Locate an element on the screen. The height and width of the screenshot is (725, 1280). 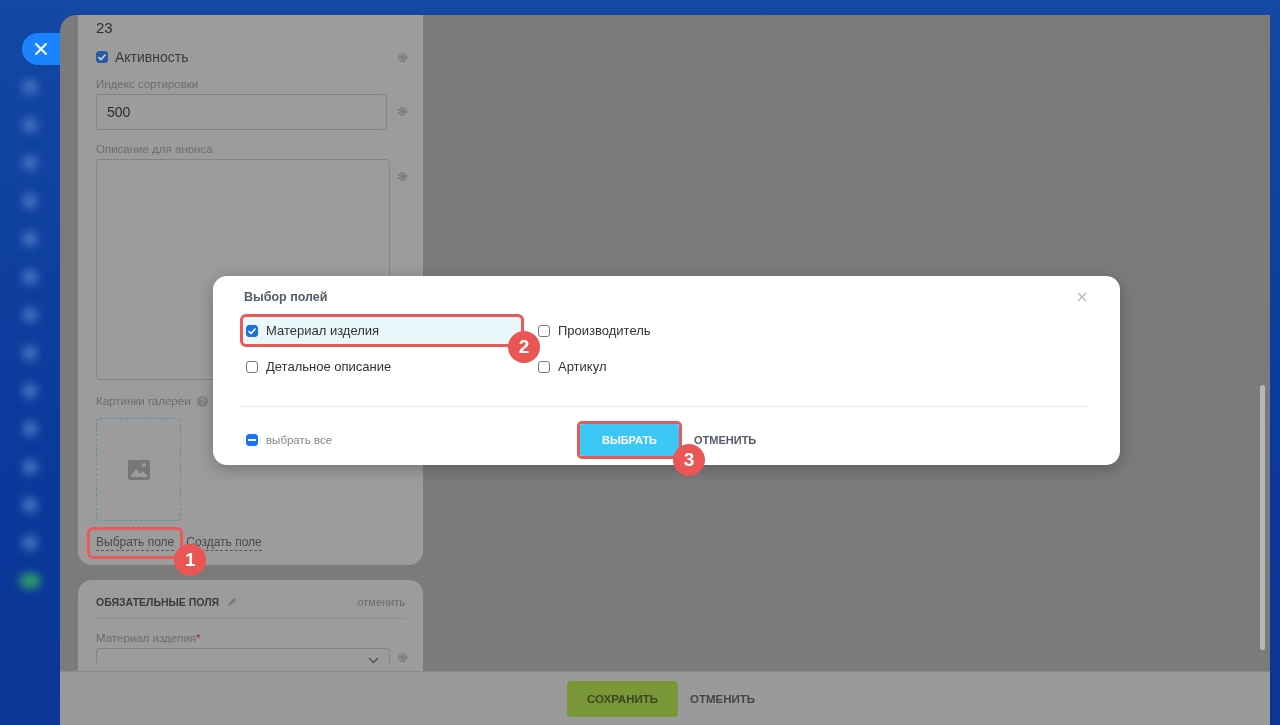
footer-button: СОХРАНИТЬ is located at coordinates (623, 698).